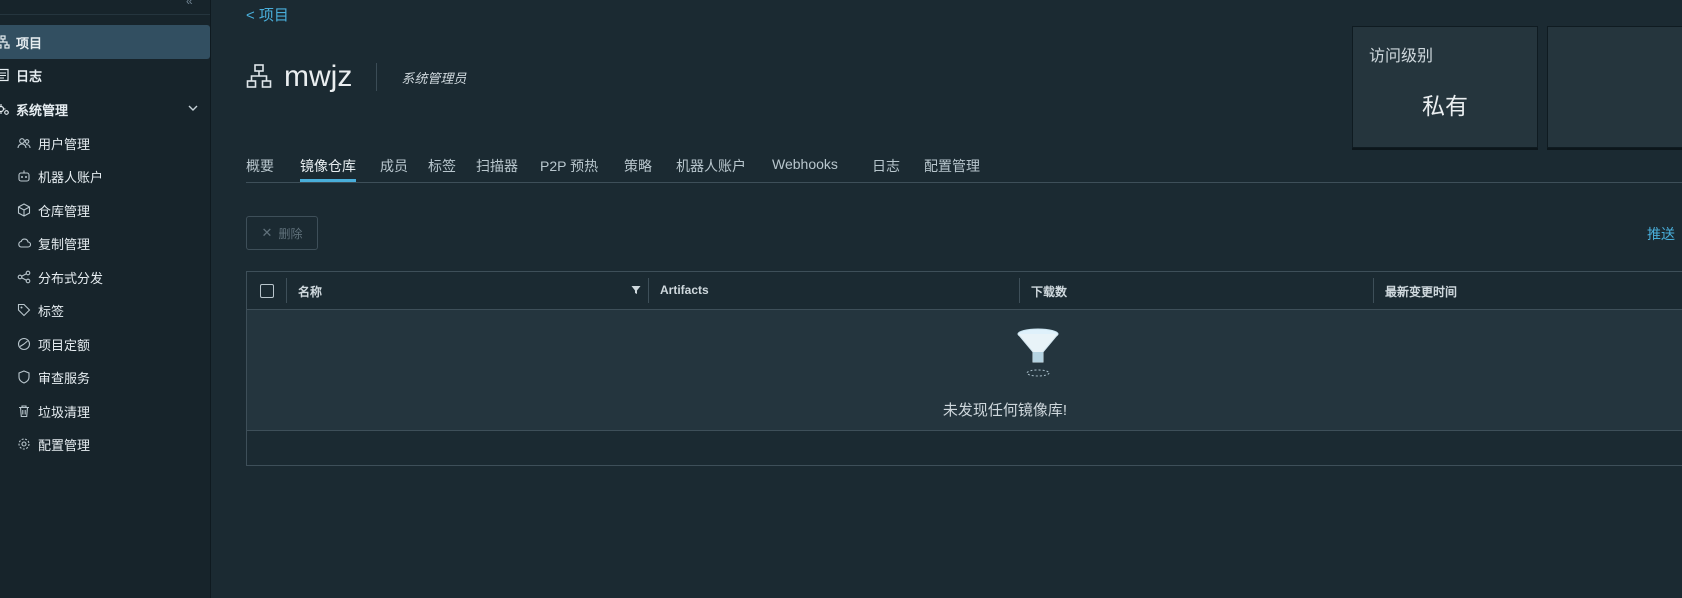 Image resolution: width=1682 pixels, height=598 pixels. Describe the element at coordinates (105, 344) in the screenshot. I see `sidebar-item-project-quotas: 项目定额` at that location.